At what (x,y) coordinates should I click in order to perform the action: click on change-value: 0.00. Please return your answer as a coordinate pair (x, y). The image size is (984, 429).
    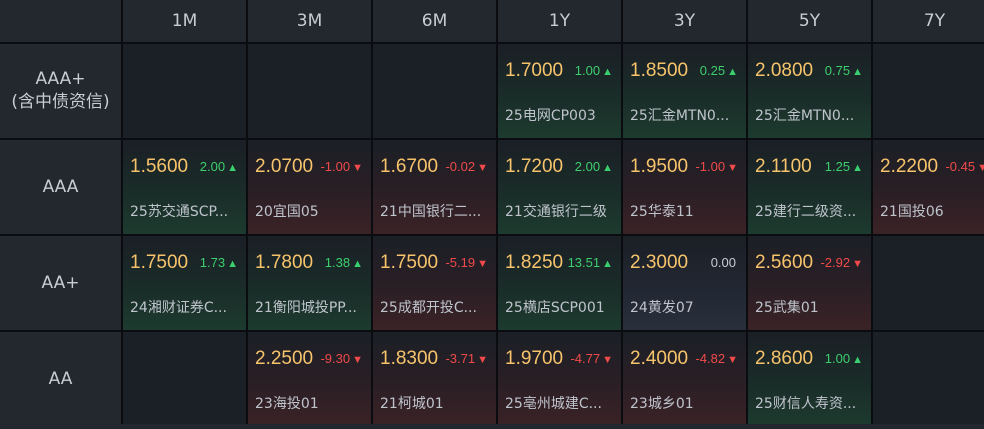
    Looking at the image, I should click on (723, 262).